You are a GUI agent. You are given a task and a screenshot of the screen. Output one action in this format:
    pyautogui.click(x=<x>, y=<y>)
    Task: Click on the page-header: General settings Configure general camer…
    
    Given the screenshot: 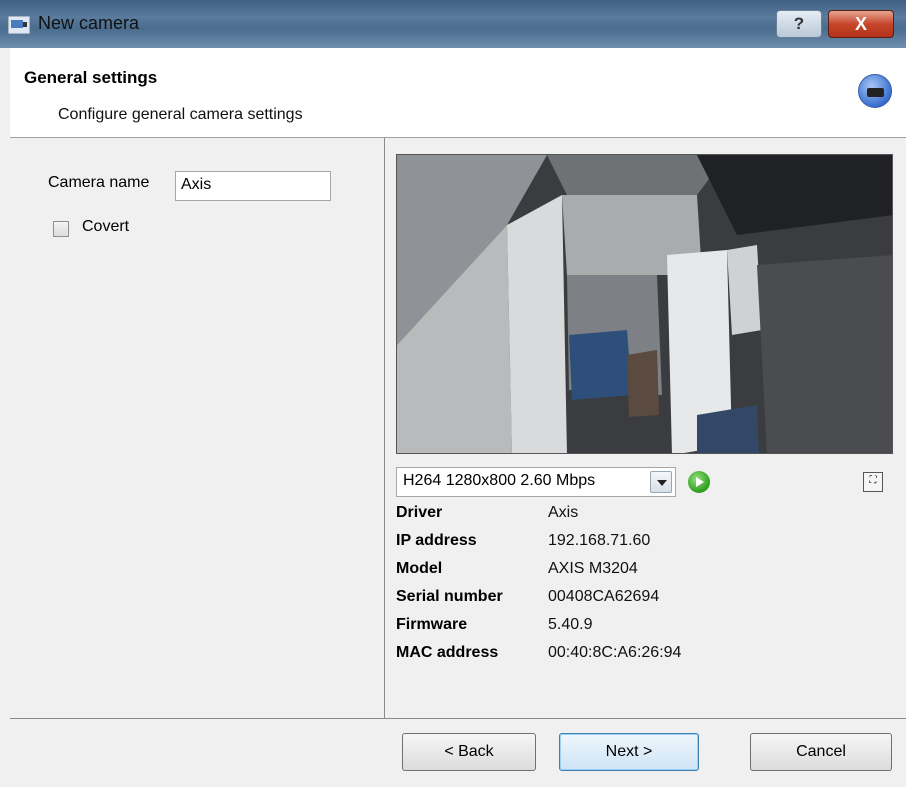 What is the action you would take?
    pyautogui.click(x=458, y=93)
    